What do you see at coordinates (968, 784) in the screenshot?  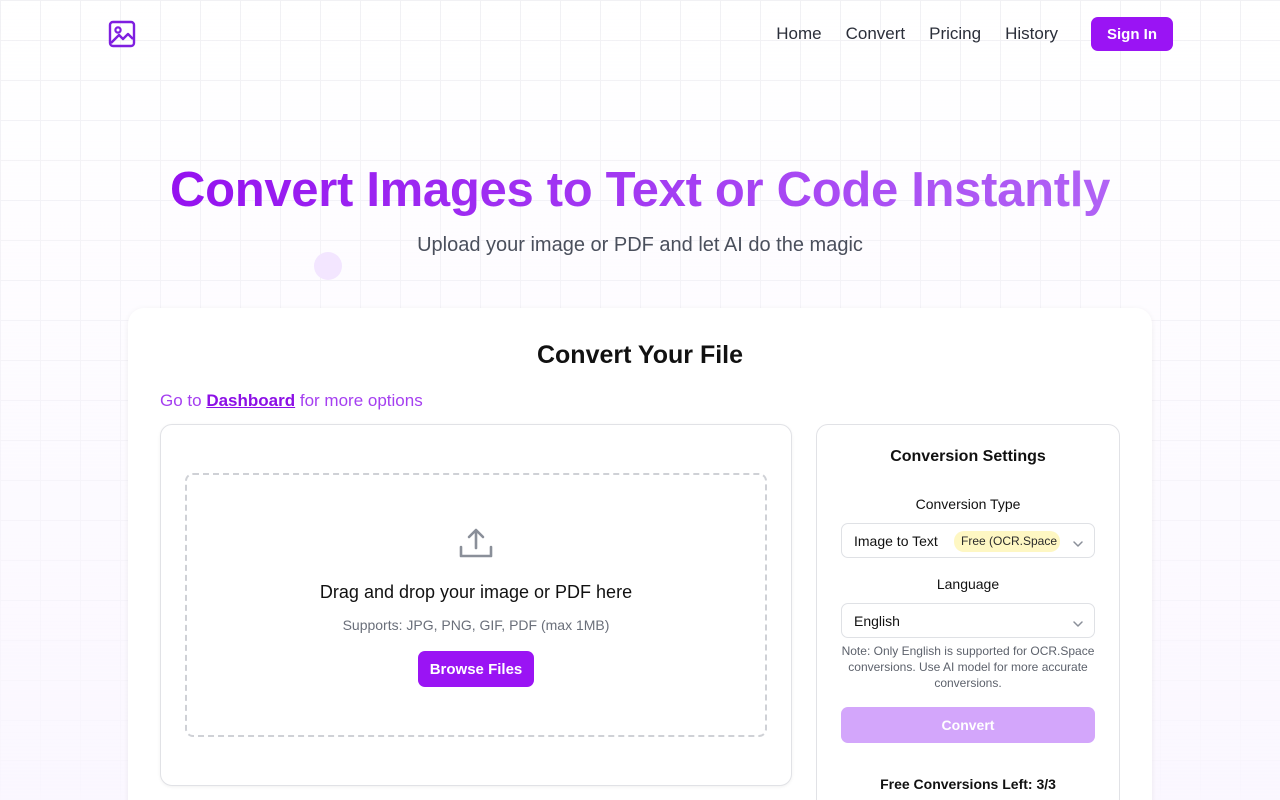 I see `free-conversions-left: Free Conversions Left: 3/3` at bounding box center [968, 784].